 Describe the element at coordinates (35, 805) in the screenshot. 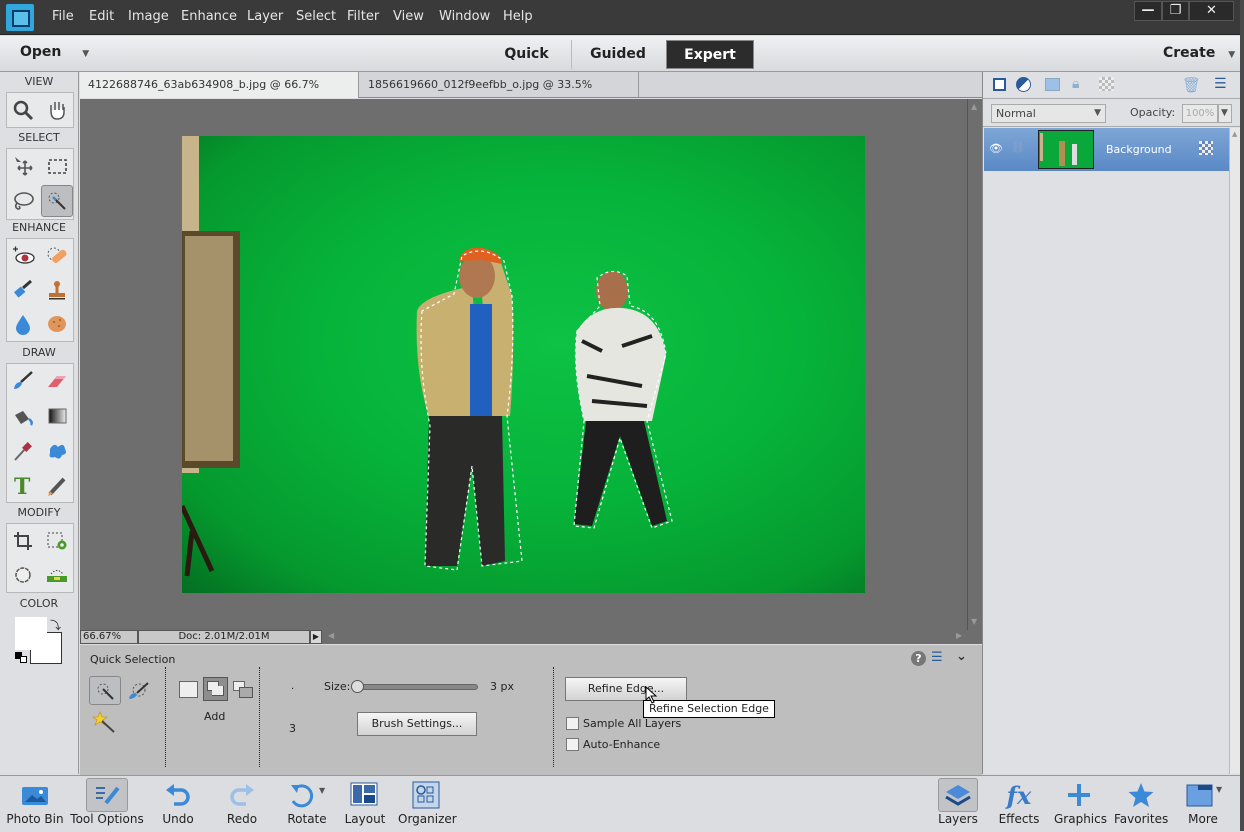

I see `photo-bin-button: Photo Bin` at that location.